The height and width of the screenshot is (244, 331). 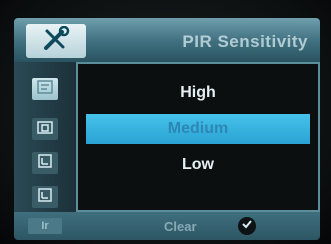 I want to click on confirm-button, so click(x=247, y=226).